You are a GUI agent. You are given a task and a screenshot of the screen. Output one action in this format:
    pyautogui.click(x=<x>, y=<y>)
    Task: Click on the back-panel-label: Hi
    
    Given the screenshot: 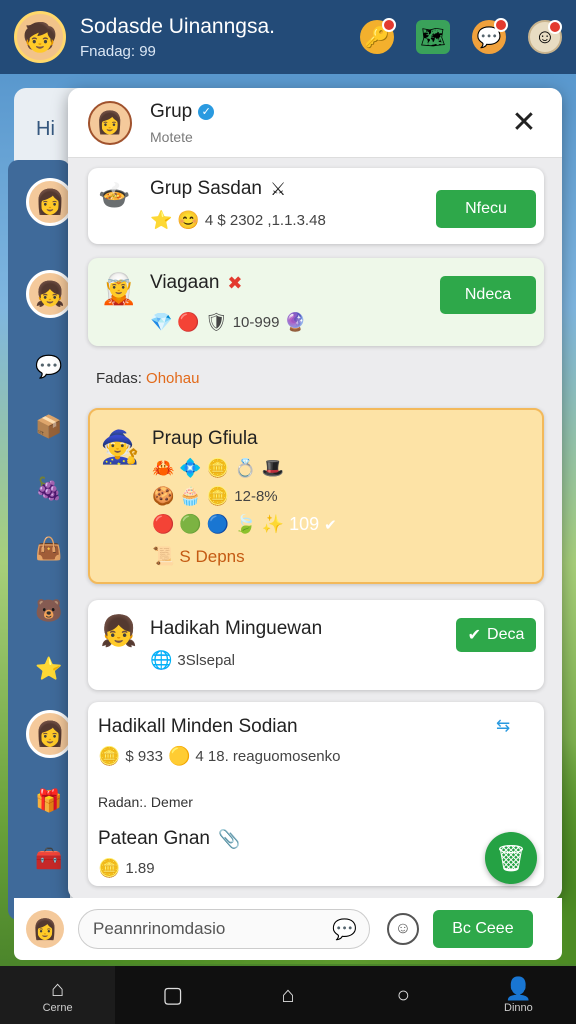 What is the action you would take?
    pyautogui.click(x=45, y=129)
    